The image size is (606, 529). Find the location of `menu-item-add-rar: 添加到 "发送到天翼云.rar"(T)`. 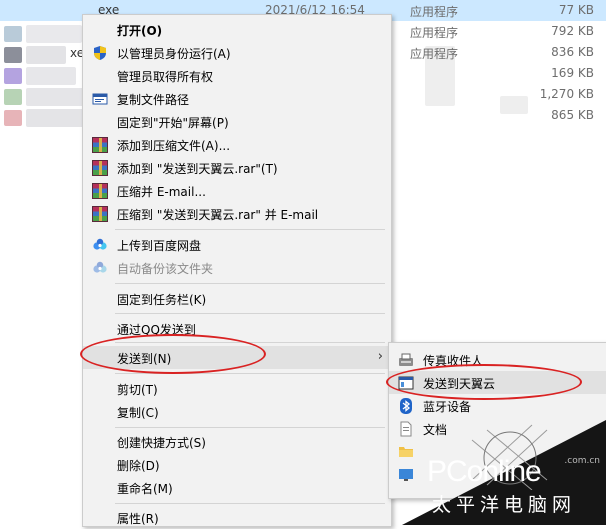

menu-item-add-rar: 添加到 "发送到天翼云.rar"(T) is located at coordinates (237, 167).